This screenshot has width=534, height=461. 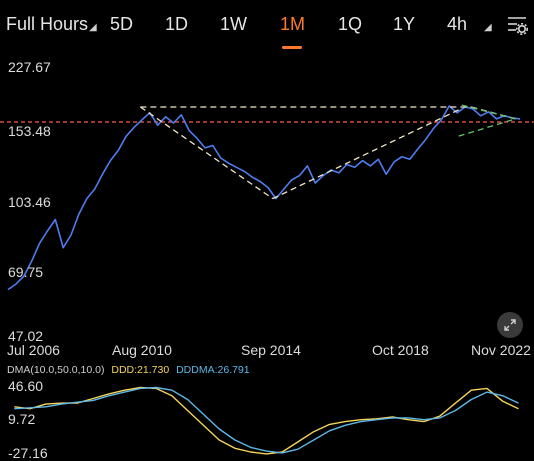 What do you see at coordinates (267, 26) in the screenshot?
I see `period-tab-bar: Full Hours ◢ 5D 1D 1W 1M 1Q 1Y 4h ◢` at bounding box center [267, 26].